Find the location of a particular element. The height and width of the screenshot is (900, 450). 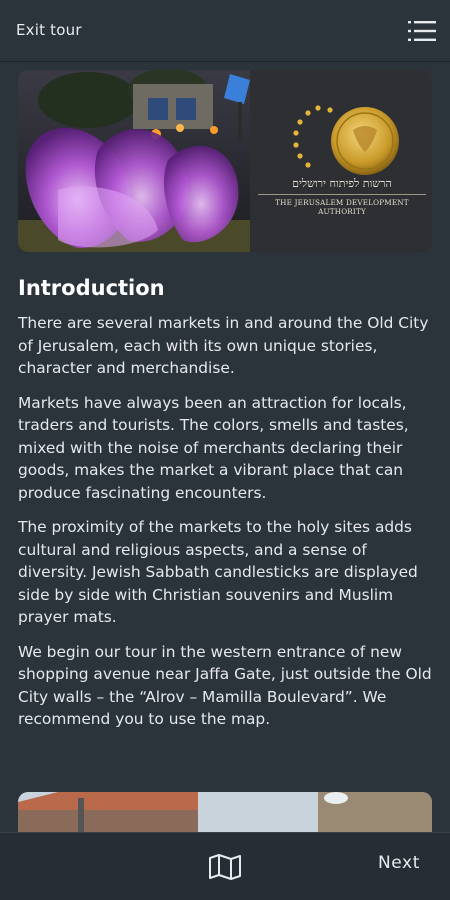

page-title: Introduction is located at coordinates (91, 288).